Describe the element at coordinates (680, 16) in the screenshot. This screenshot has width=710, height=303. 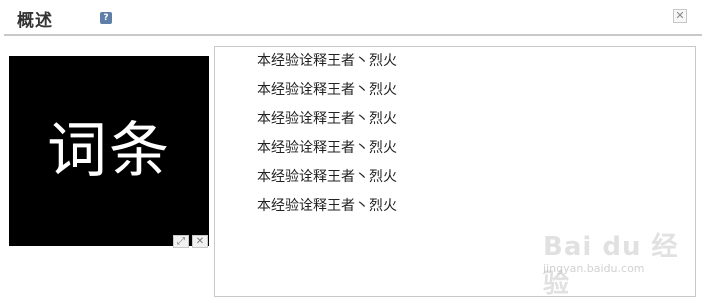
I see `close-icon: ✕` at that location.